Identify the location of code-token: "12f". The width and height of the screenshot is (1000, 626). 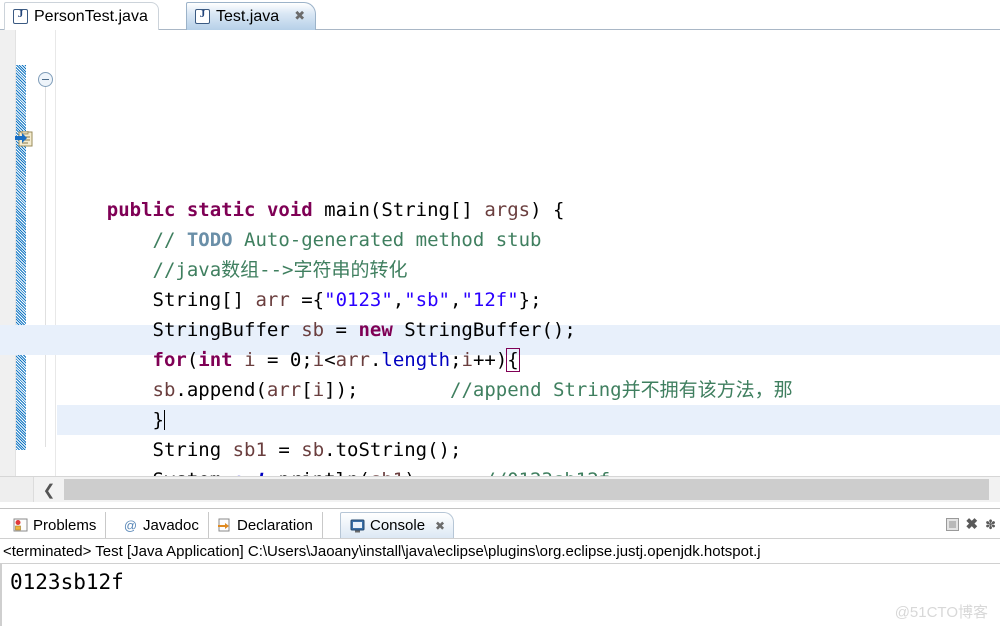
(490, 300).